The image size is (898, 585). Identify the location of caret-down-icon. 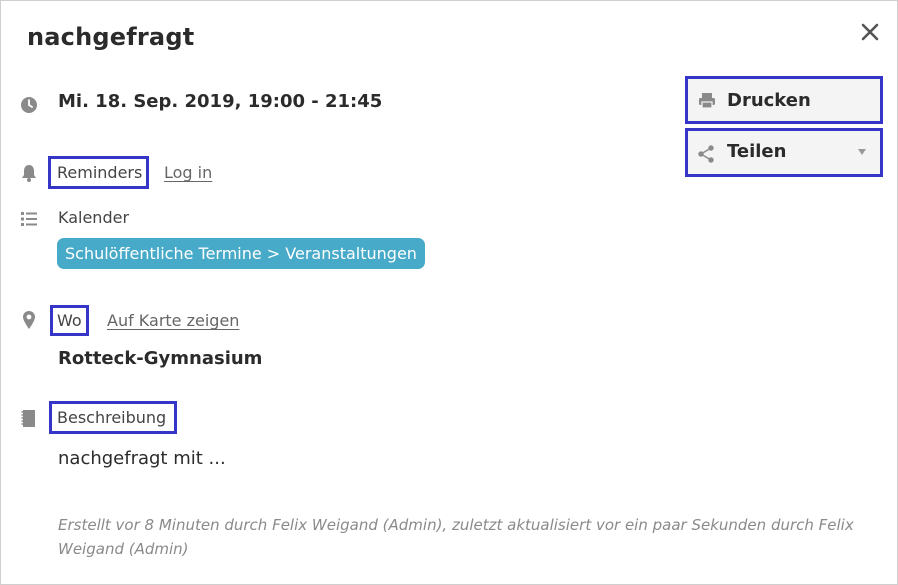
(862, 152).